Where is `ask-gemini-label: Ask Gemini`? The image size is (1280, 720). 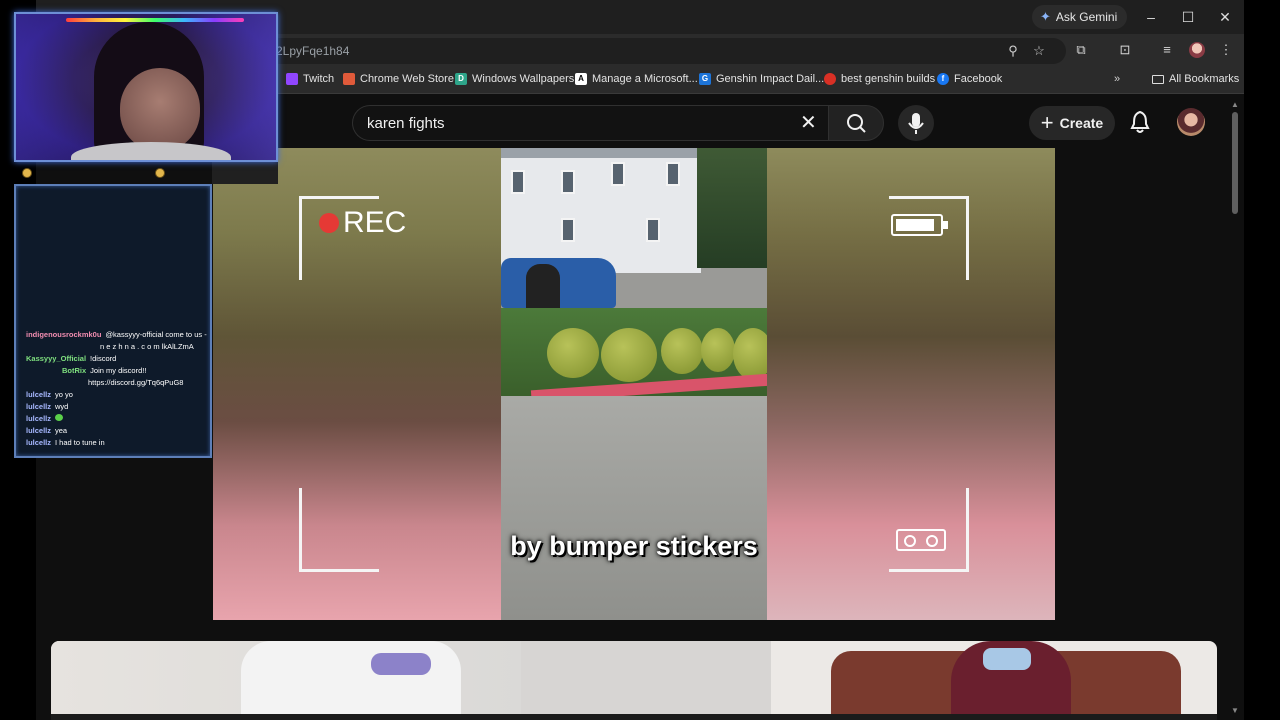
ask-gemini-label: Ask Gemini is located at coordinates (1086, 17).